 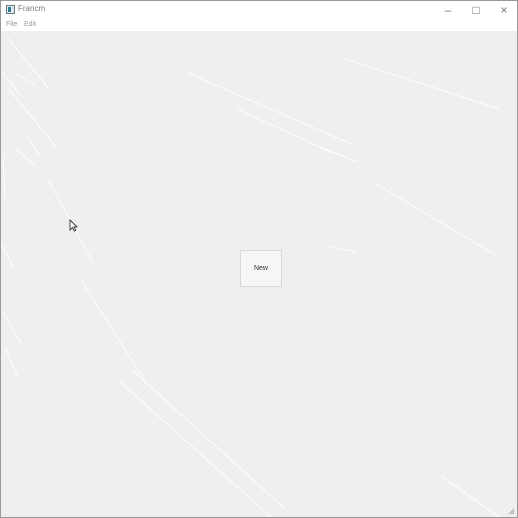 I want to click on minimize-button: –, so click(x=448, y=10).